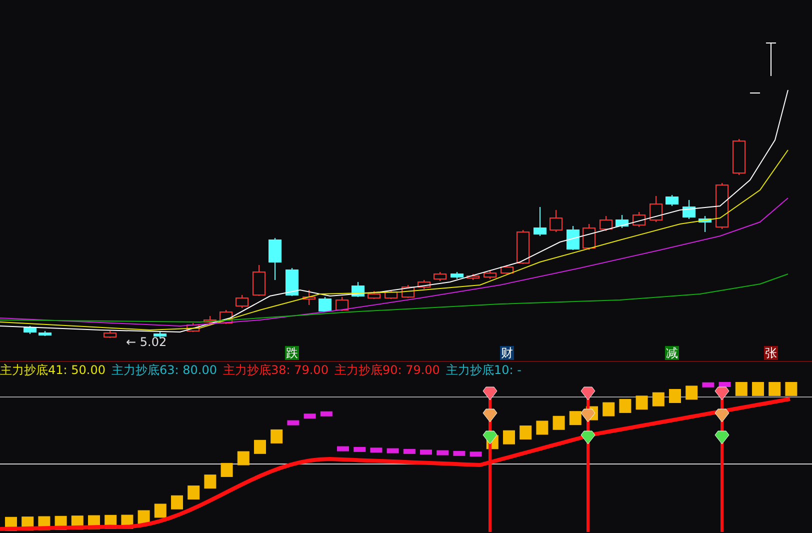  What do you see at coordinates (755, 93) in the screenshot?
I see `price-tick` at bounding box center [755, 93].